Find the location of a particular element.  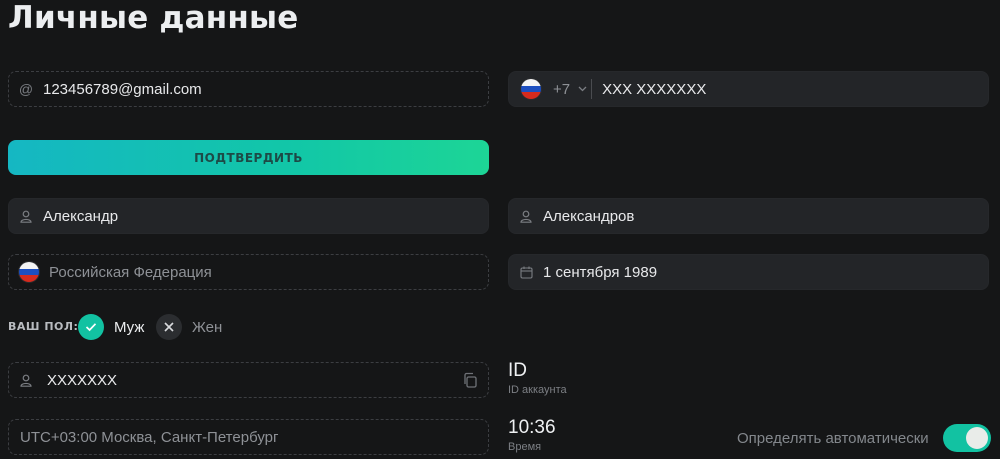

auto-detect-label: Определять автоматически is located at coordinates (833, 438).